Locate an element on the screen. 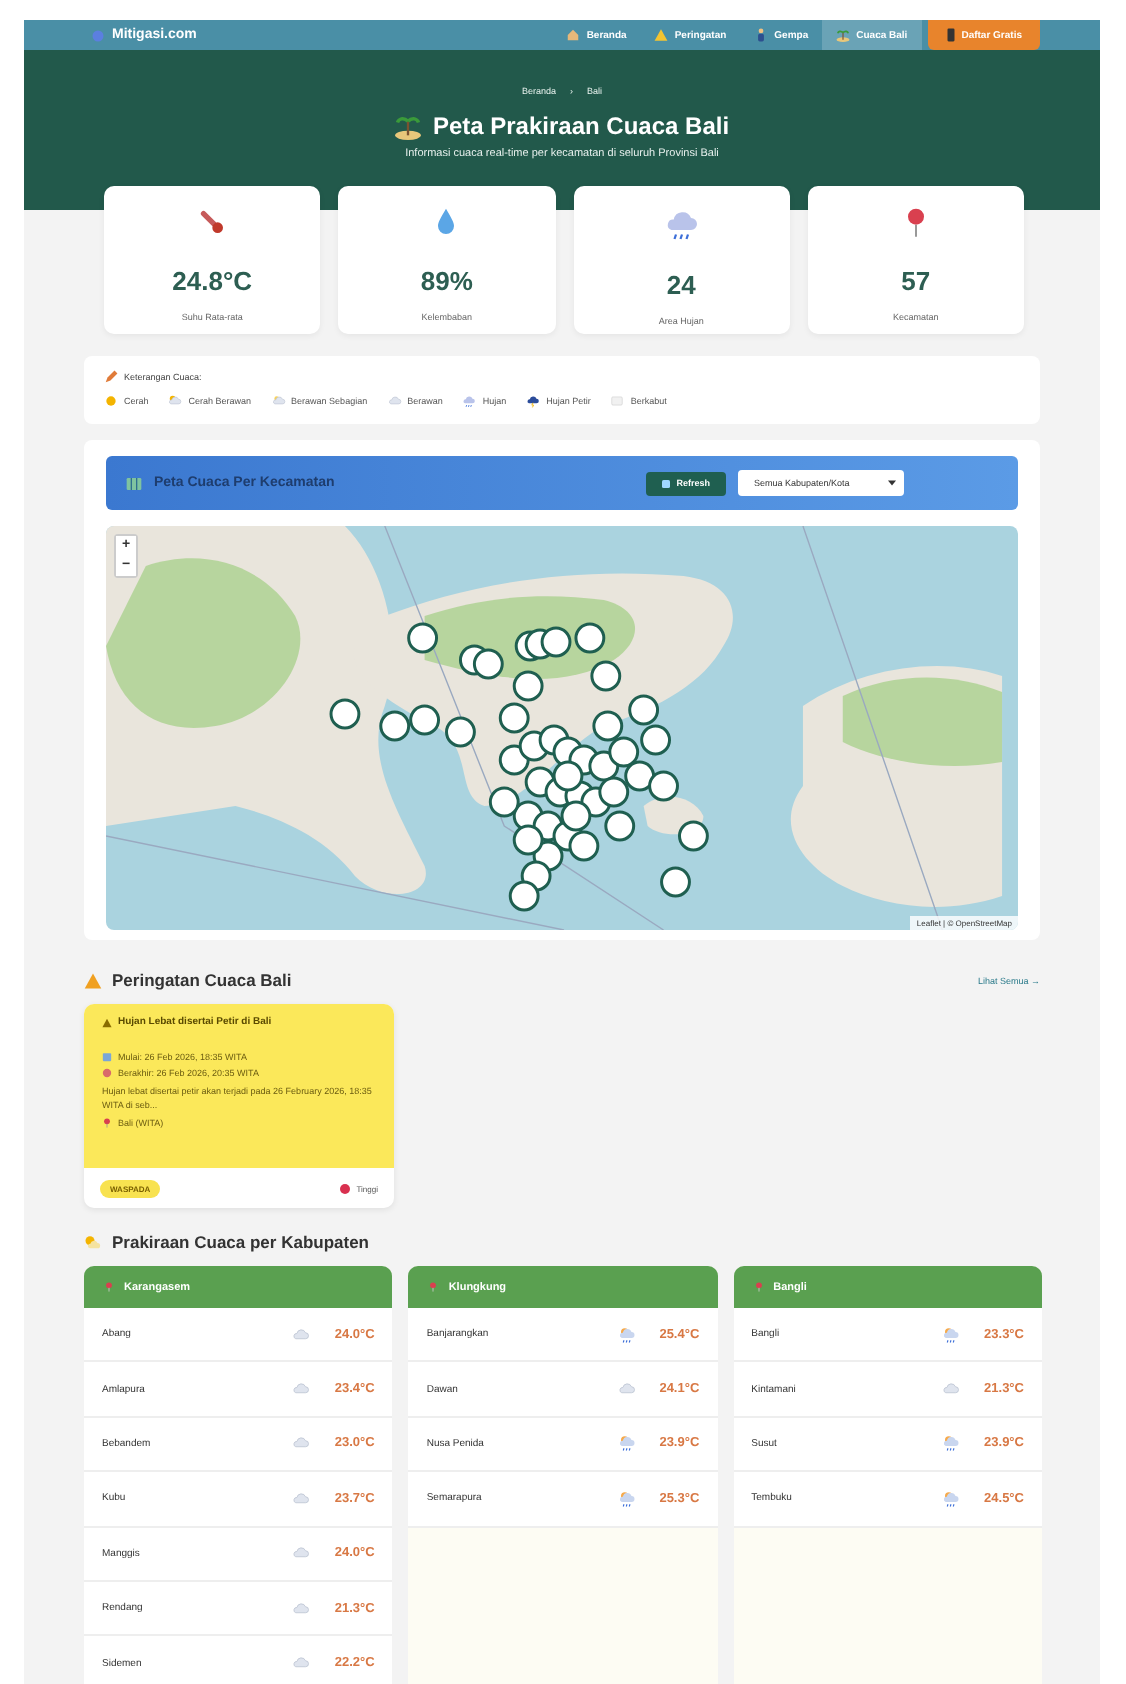 The width and height of the screenshot is (1126, 1684). page-title: Peta Prakiraan Cuaca Bali is located at coordinates (581, 126).